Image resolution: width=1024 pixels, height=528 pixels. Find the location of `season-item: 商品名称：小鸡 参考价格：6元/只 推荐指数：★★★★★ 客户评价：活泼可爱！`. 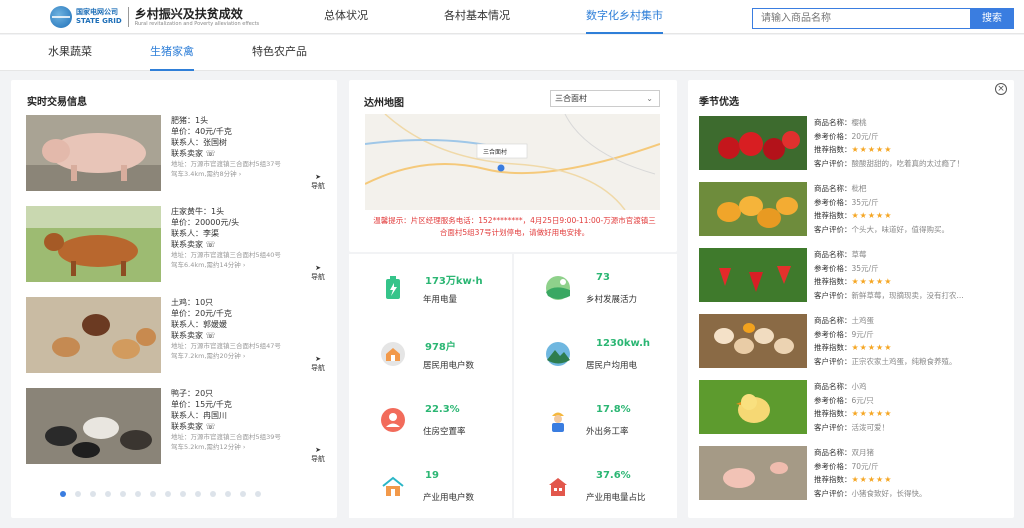

season-item: 商品名称：小鸡 参考价格：6元/只 推荐指数：★★★★★ 客户评价：活泼可爱！ is located at coordinates (849, 408).